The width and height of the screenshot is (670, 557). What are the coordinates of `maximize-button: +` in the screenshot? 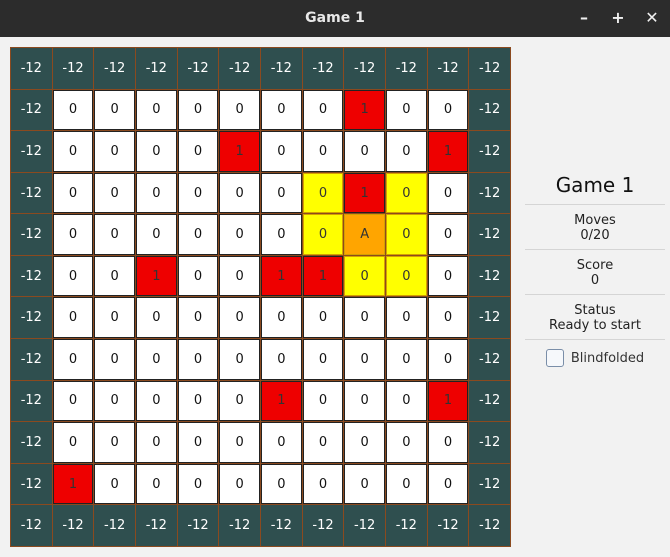 It's located at (618, 18).